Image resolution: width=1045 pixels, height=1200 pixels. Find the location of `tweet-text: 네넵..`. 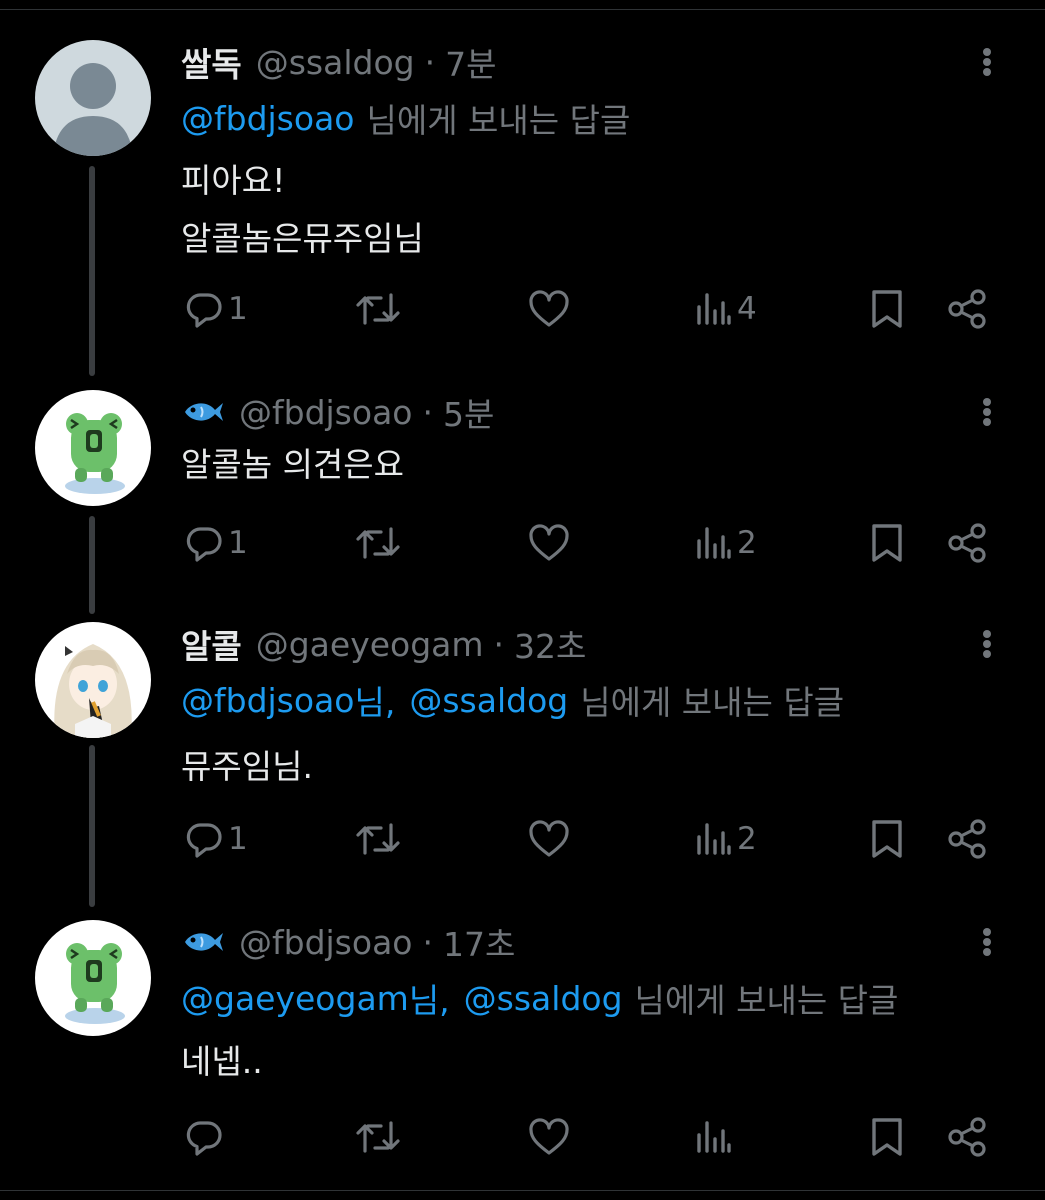

tweet-text: 네넵.. is located at coordinates (222, 1062).